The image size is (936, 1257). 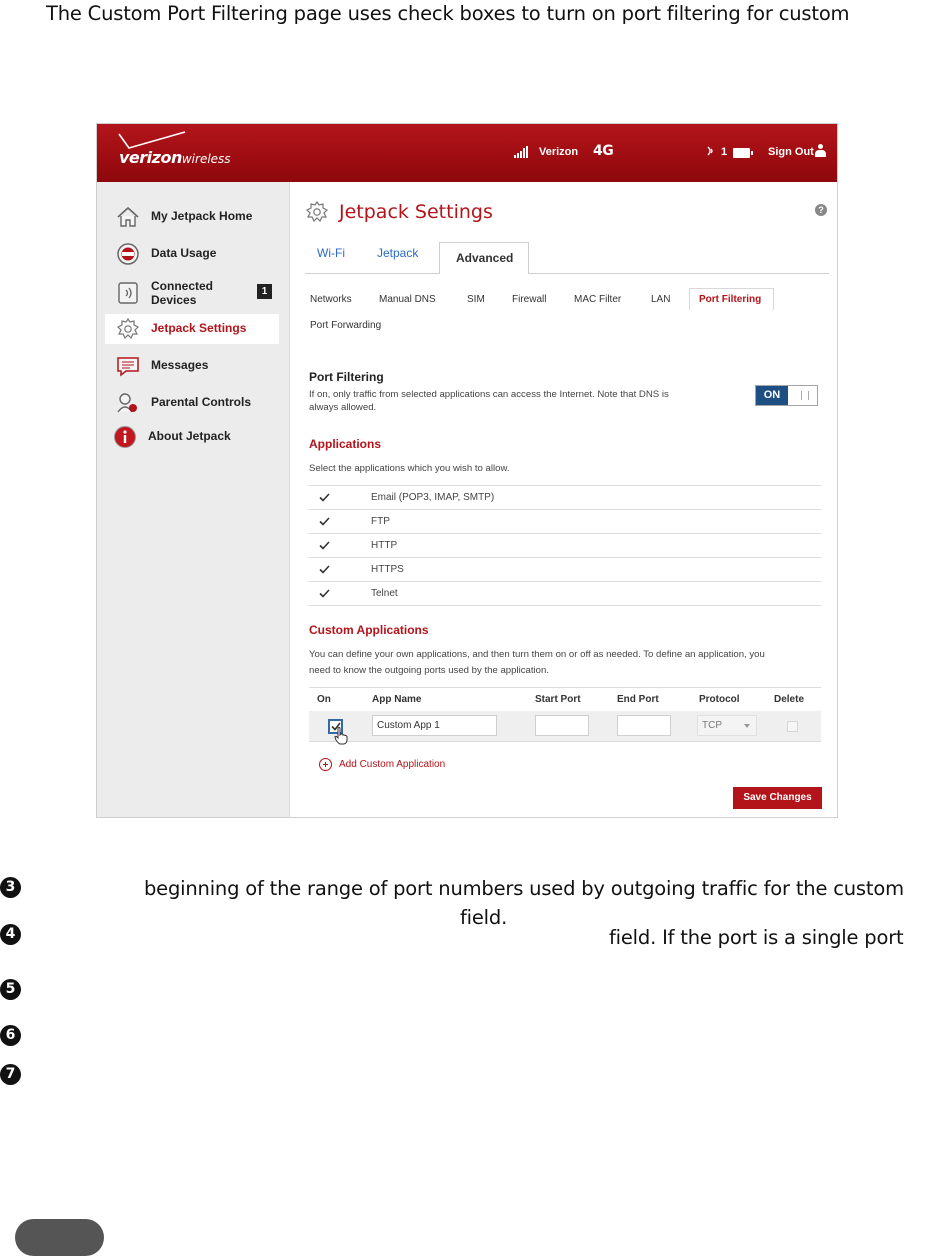 I want to click on gear-icon, so click(x=128, y=328).